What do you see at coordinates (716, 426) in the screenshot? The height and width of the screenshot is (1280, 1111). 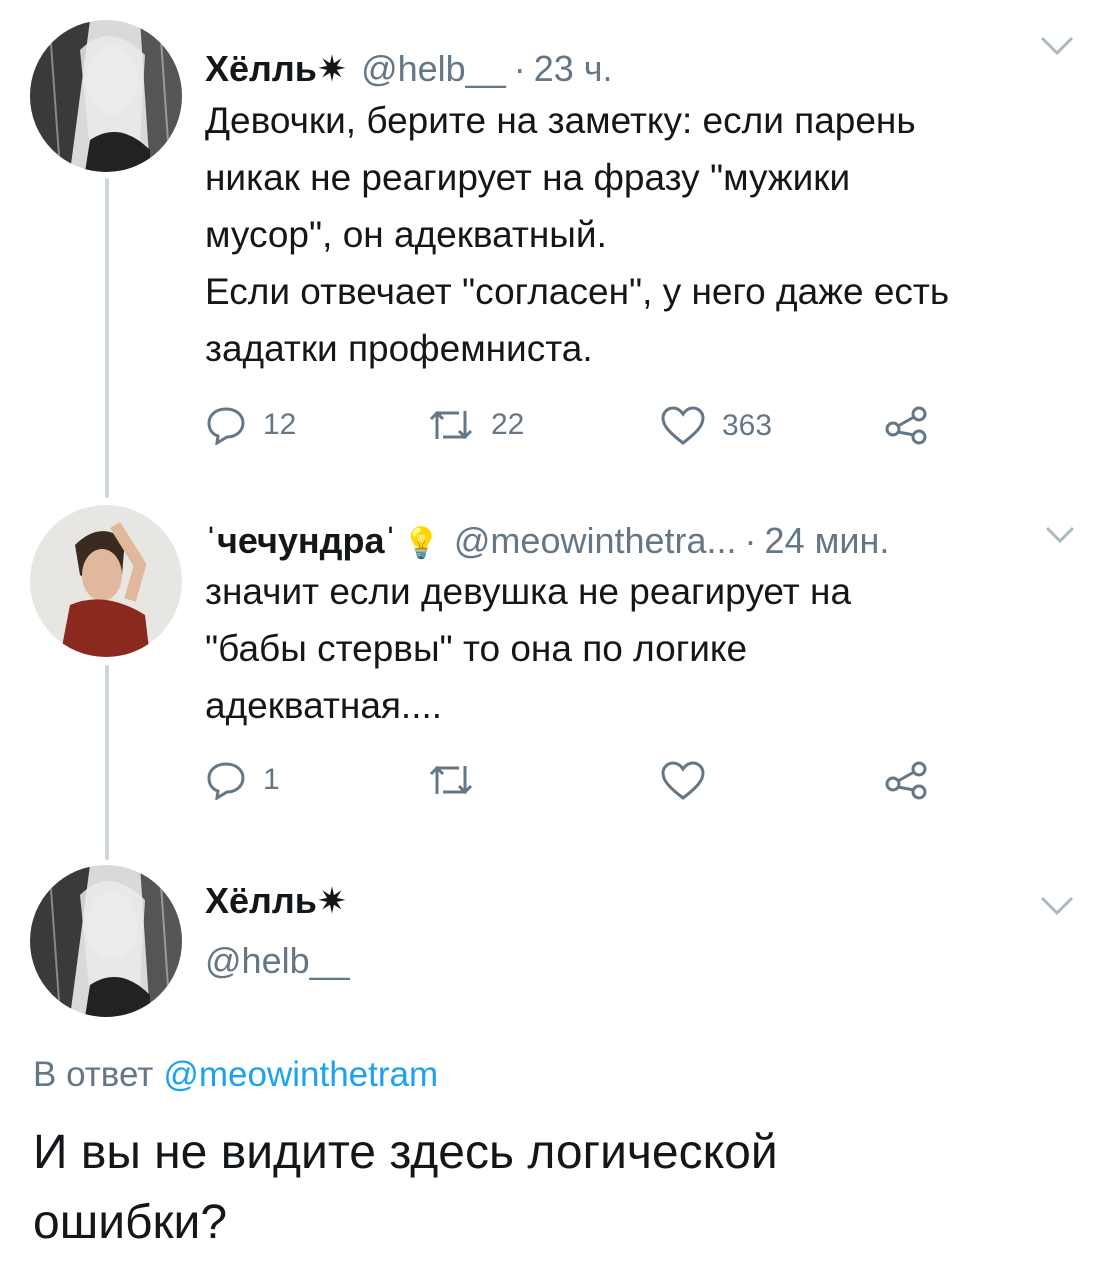 I see `like-button: 363` at bounding box center [716, 426].